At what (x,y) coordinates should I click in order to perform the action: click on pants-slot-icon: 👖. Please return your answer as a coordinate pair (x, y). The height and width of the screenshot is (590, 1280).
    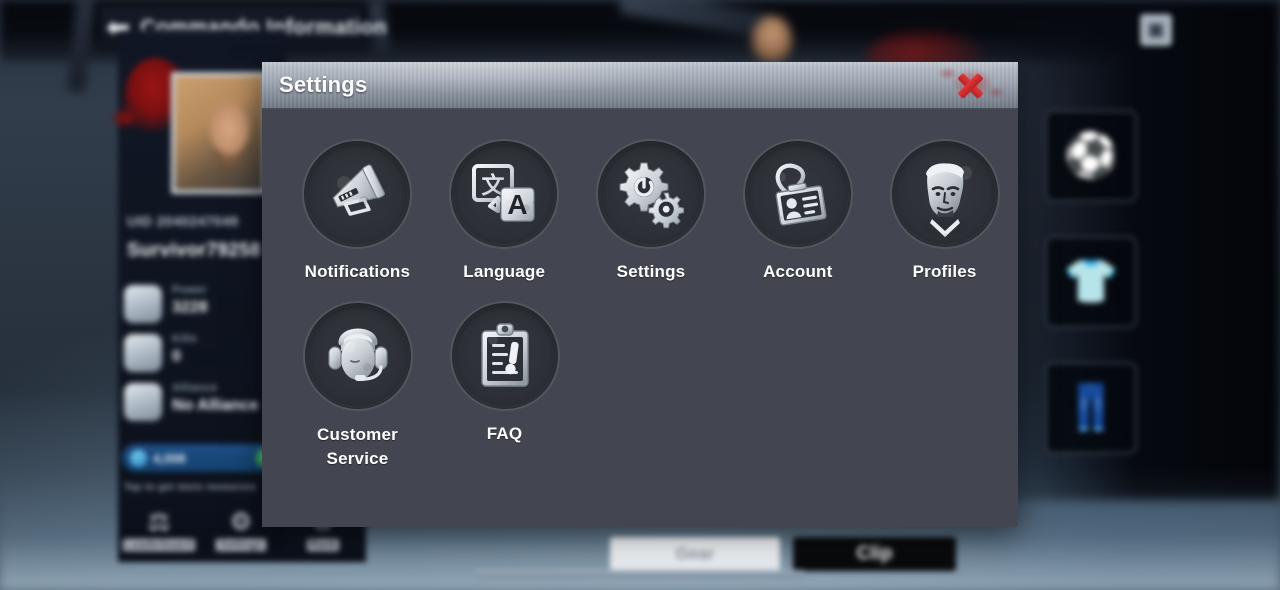
    Looking at the image, I should click on (1091, 407).